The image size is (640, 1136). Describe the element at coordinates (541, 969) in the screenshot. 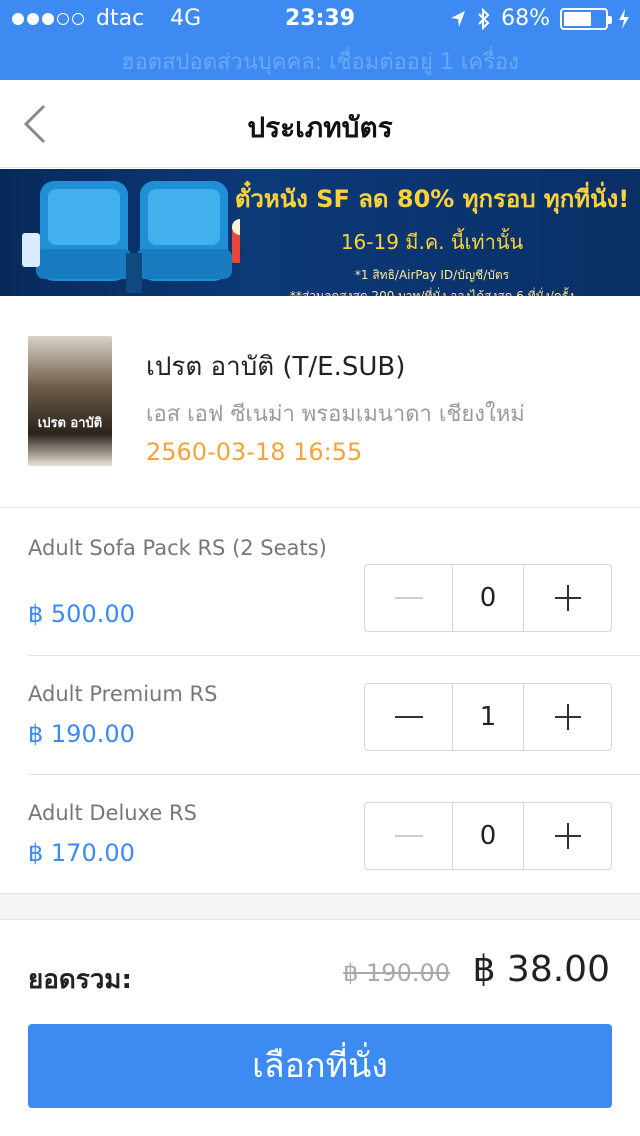

I see `discounted-total: ฿ 38.00` at that location.